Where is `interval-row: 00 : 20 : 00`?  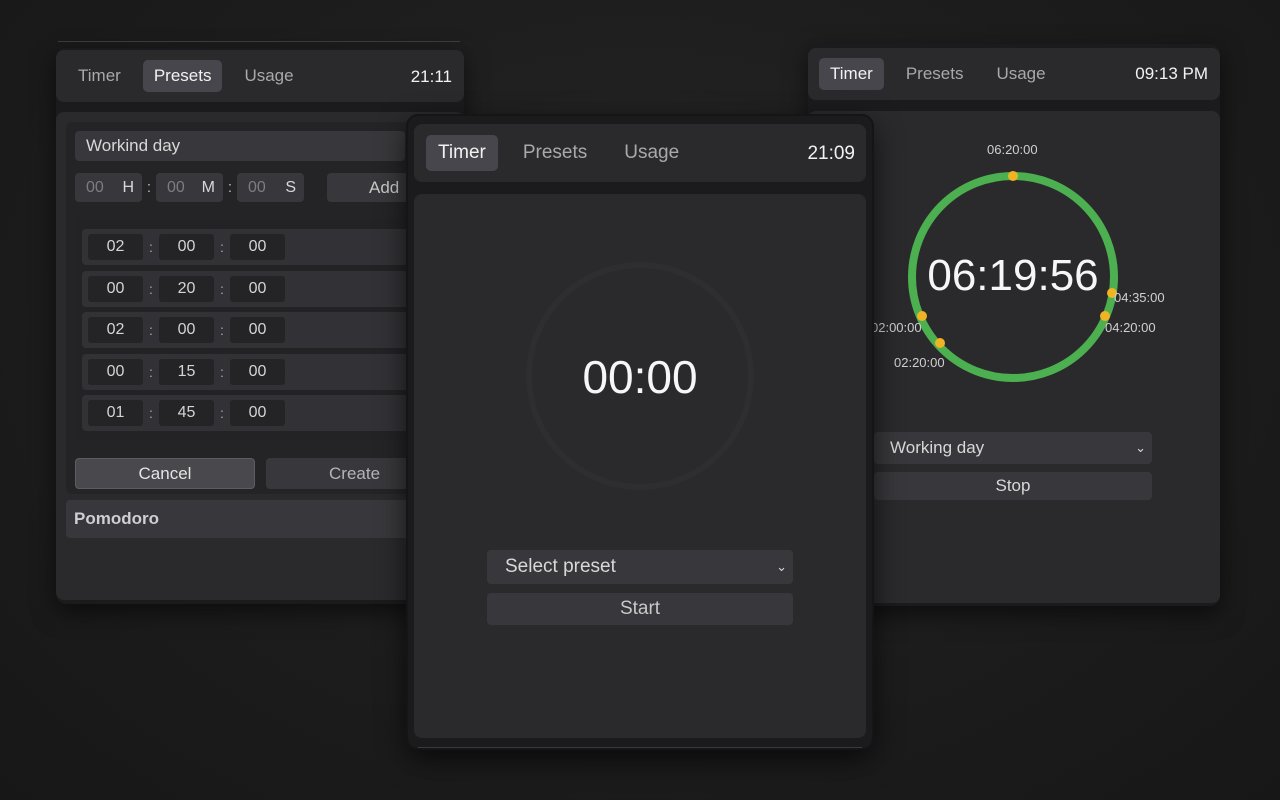
interval-row: 00 : 20 : 00 is located at coordinates (273, 289).